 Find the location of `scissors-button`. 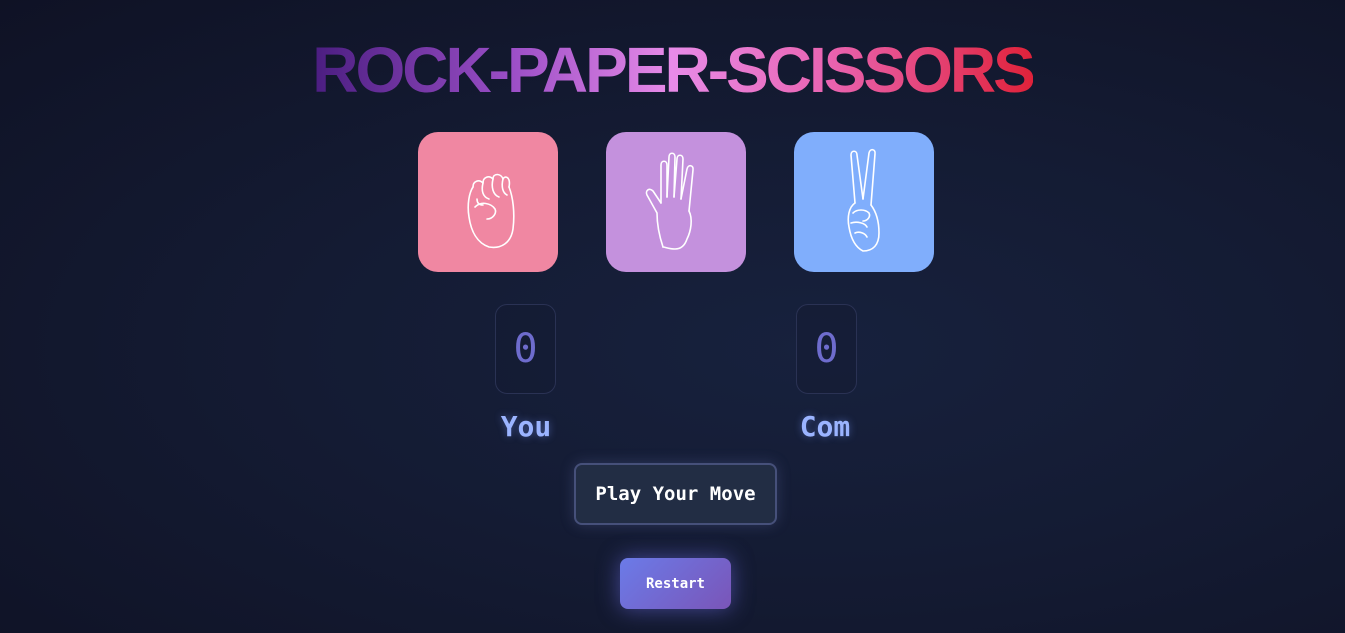

scissors-button is located at coordinates (864, 202).